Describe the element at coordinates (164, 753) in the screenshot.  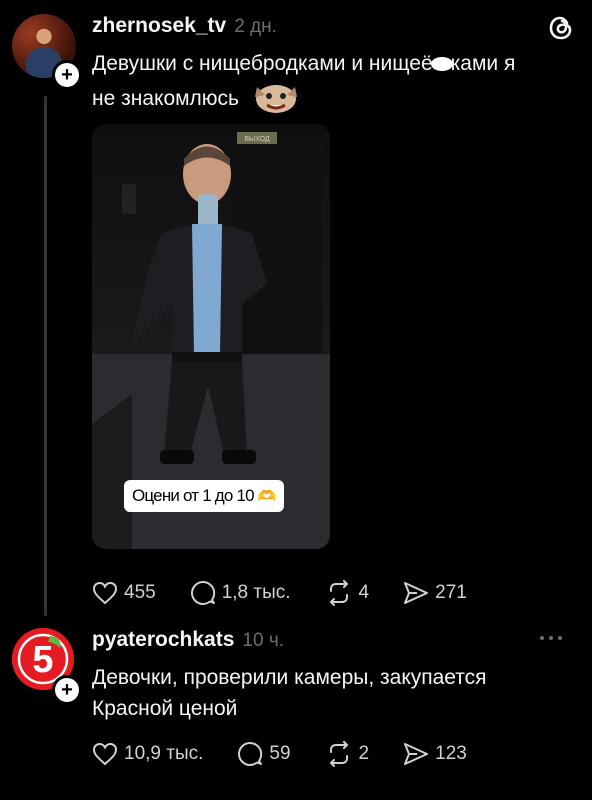
I see `like-count: 10,9 тыс.` at that location.